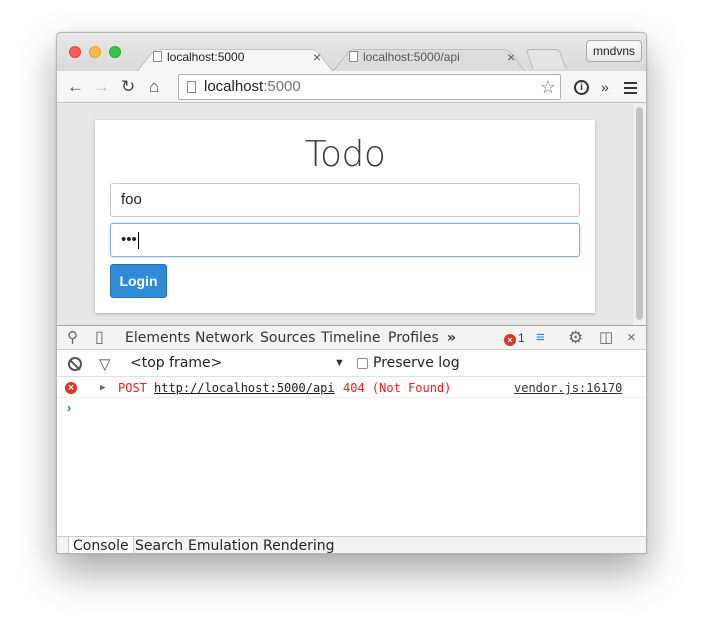  What do you see at coordinates (75, 52) in the screenshot?
I see `close-window-button` at bounding box center [75, 52].